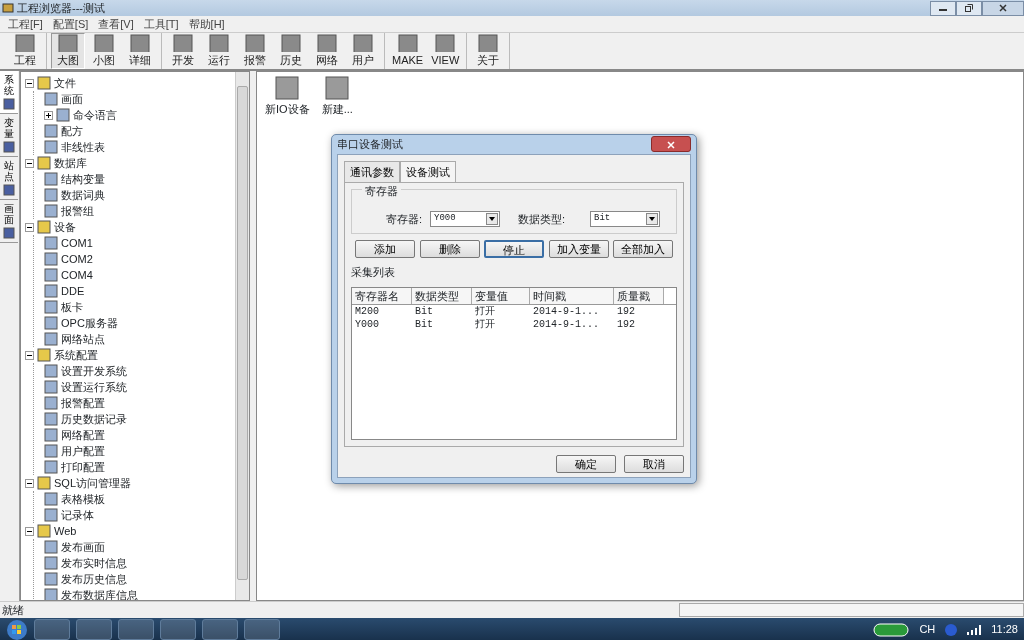  I want to click on toolbar-button: 用户, so click(363, 51).